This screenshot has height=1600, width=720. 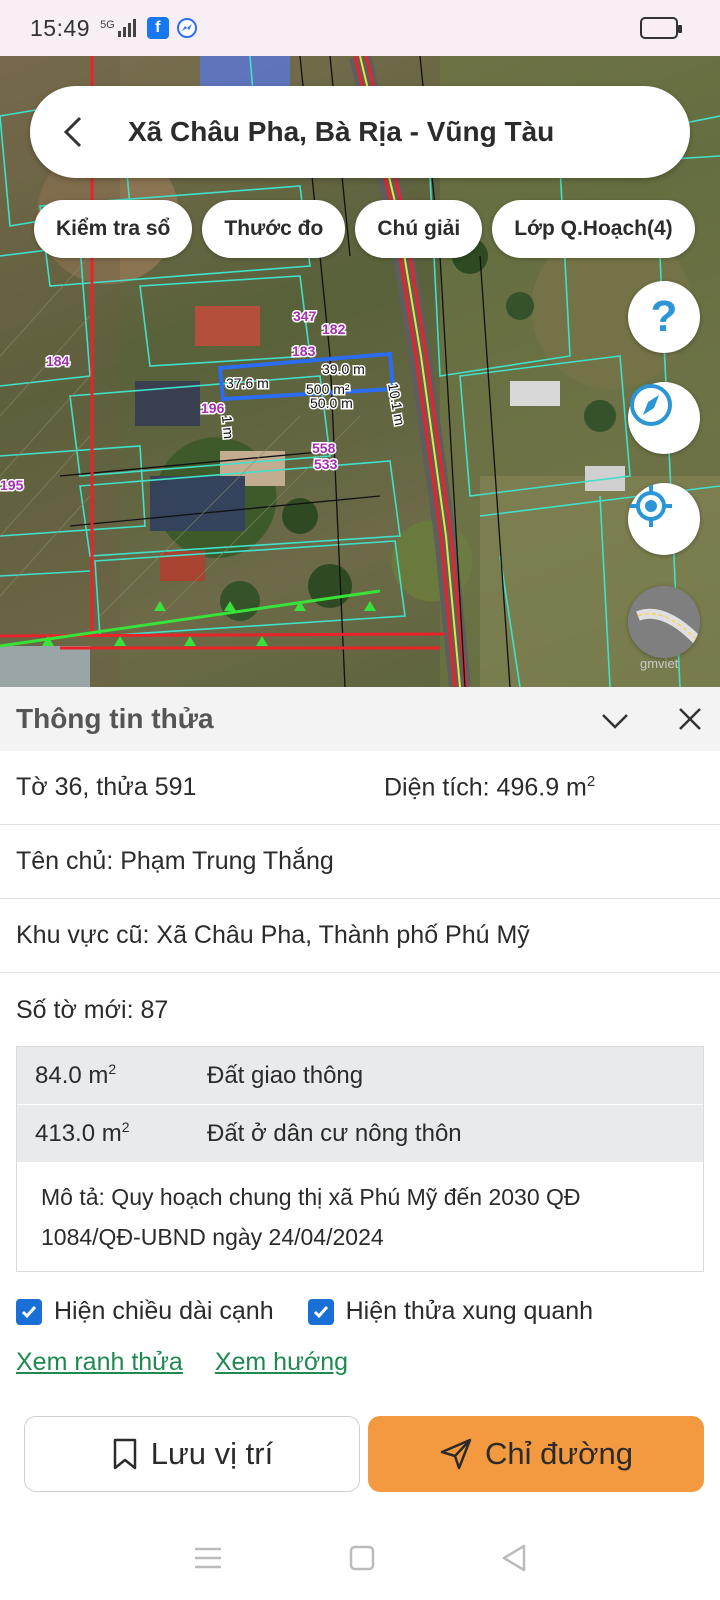 What do you see at coordinates (60, 27) in the screenshot?
I see `status-time: 15:49` at bounding box center [60, 27].